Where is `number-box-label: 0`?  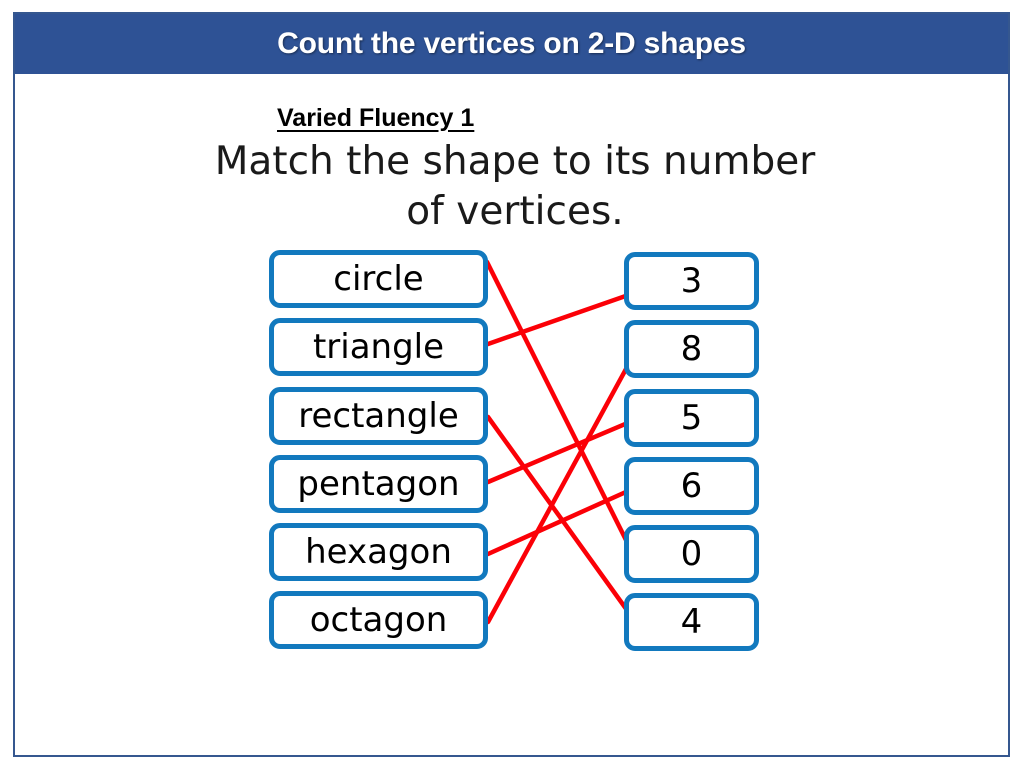 number-box-label: 0 is located at coordinates (691, 554).